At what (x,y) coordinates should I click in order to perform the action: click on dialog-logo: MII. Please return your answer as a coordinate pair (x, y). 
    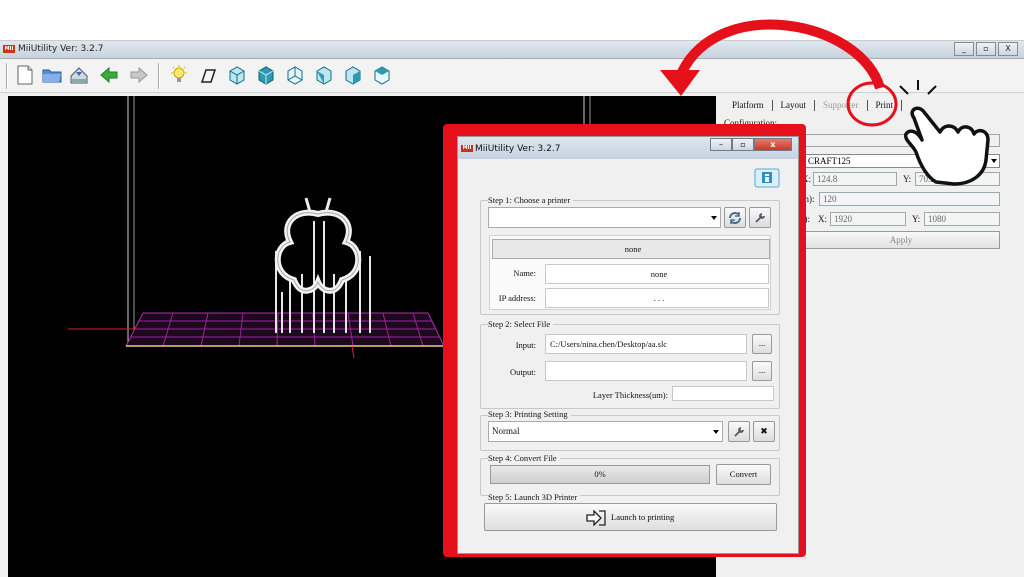
    Looking at the image, I should click on (467, 148).